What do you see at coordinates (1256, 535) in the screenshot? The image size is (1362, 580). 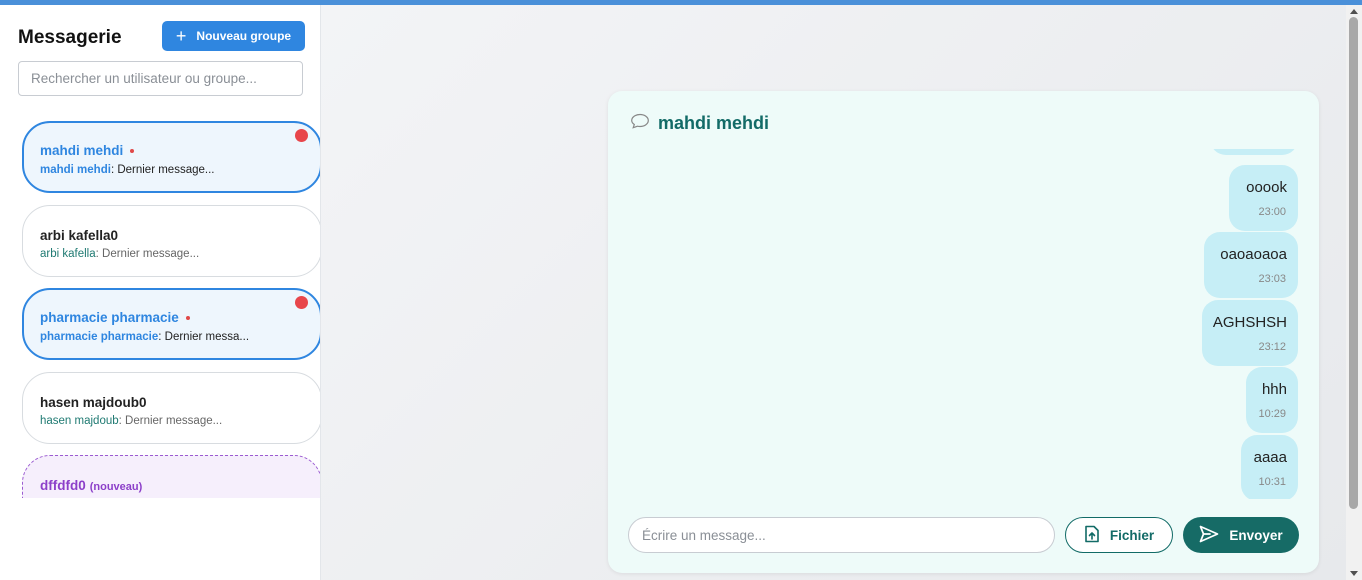 I see `send-label: Envoyer` at bounding box center [1256, 535].